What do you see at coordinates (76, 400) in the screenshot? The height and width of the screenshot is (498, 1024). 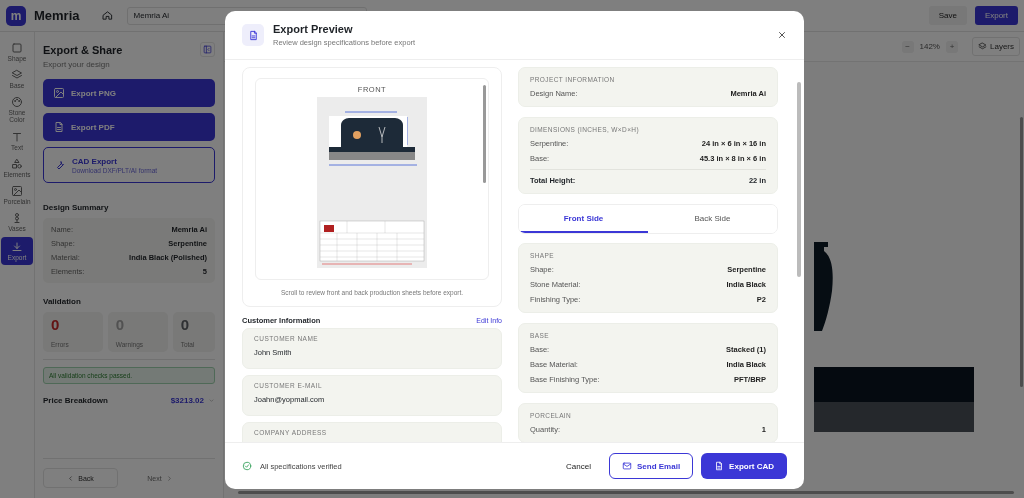 I see `price-label: Price Breakdown` at bounding box center [76, 400].